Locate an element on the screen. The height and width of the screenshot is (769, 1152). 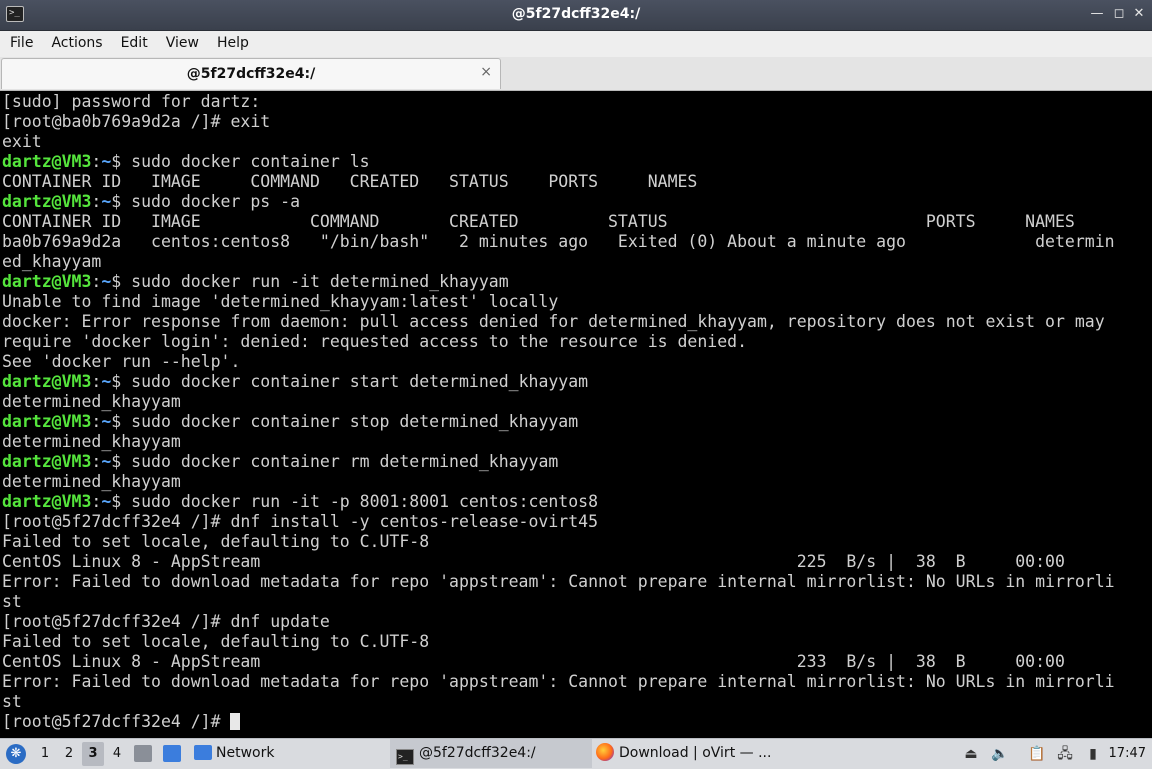
clipboard-icon: 📋 is located at coordinates (1037, 754).